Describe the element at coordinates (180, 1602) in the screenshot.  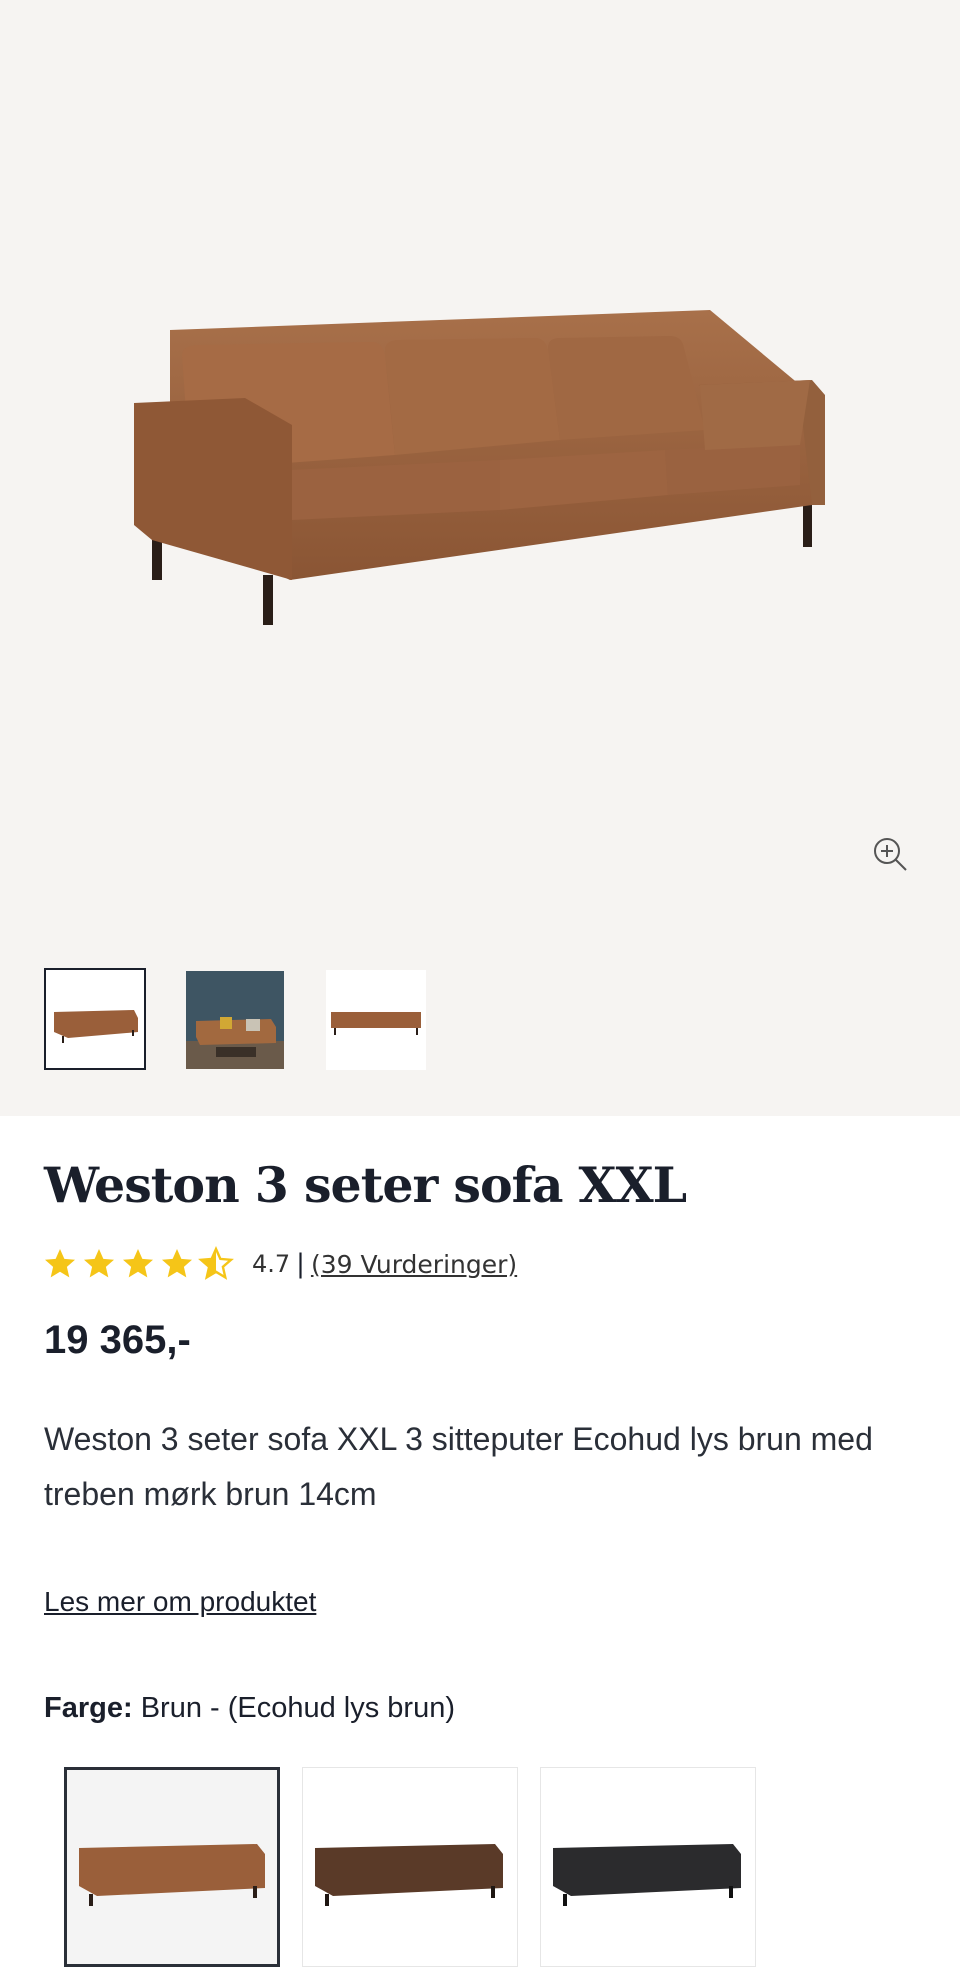
I see `read-more-link: Les mer om produktet` at that location.